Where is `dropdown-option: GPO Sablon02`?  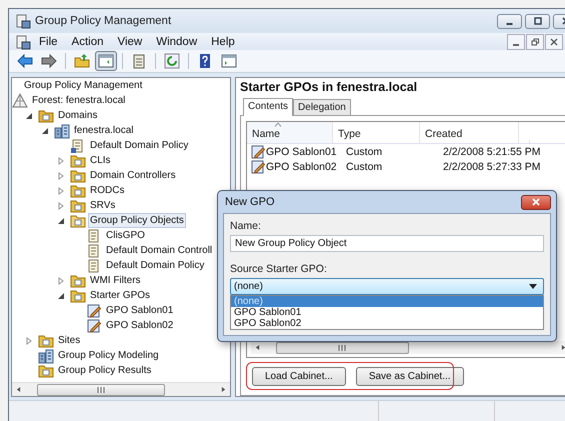
dropdown-option: GPO Sablon02 is located at coordinates (387, 323).